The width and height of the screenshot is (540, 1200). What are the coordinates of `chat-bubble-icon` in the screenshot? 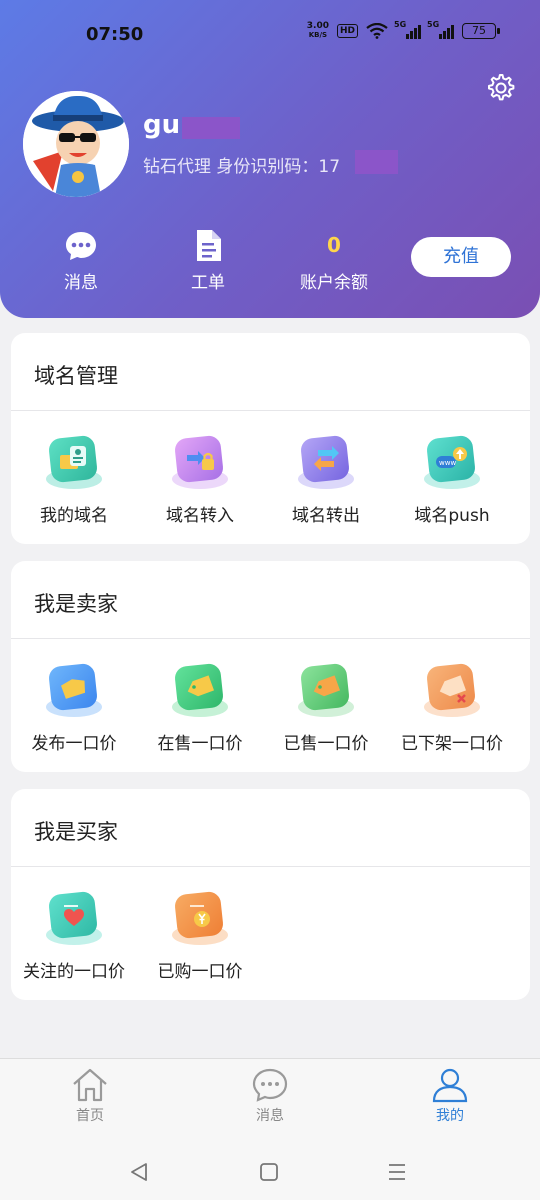 It's located at (81, 246).